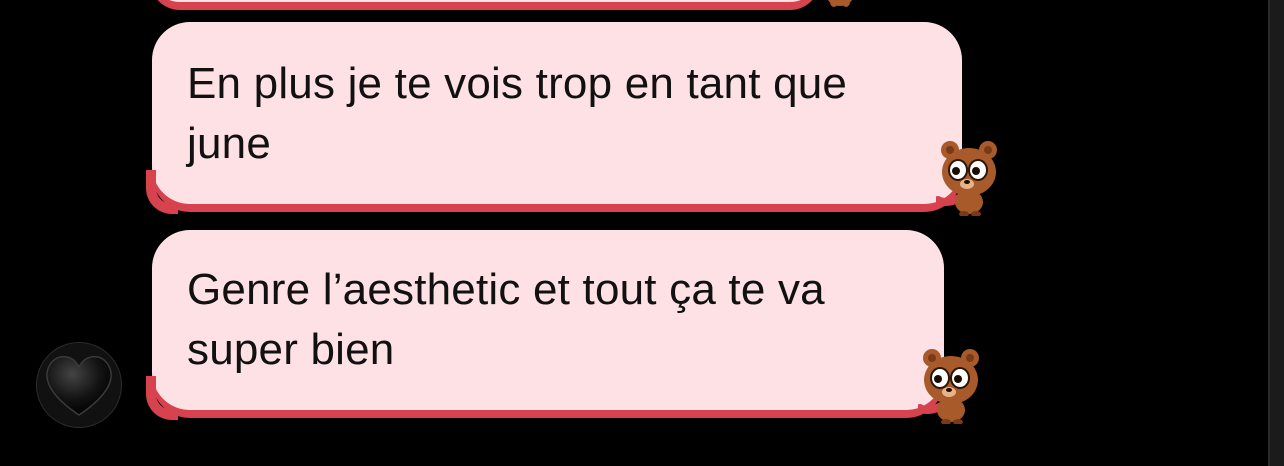 This screenshot has height=466, width=1284. I want to click on black-heart-icon, so click(79, 385).